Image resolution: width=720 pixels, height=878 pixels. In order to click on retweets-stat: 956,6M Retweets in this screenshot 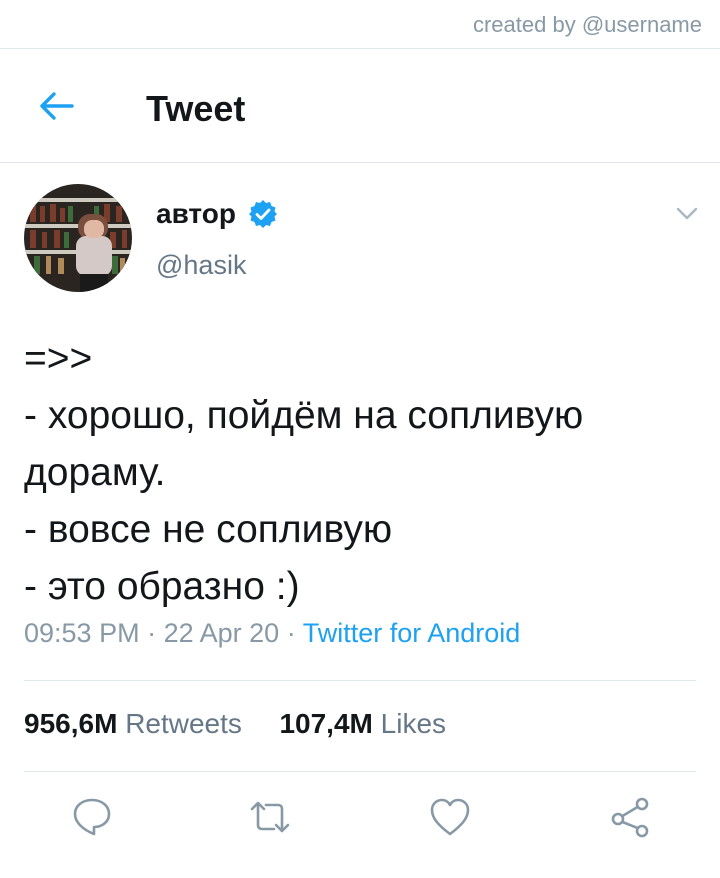, I will do `click(137, 723)`.